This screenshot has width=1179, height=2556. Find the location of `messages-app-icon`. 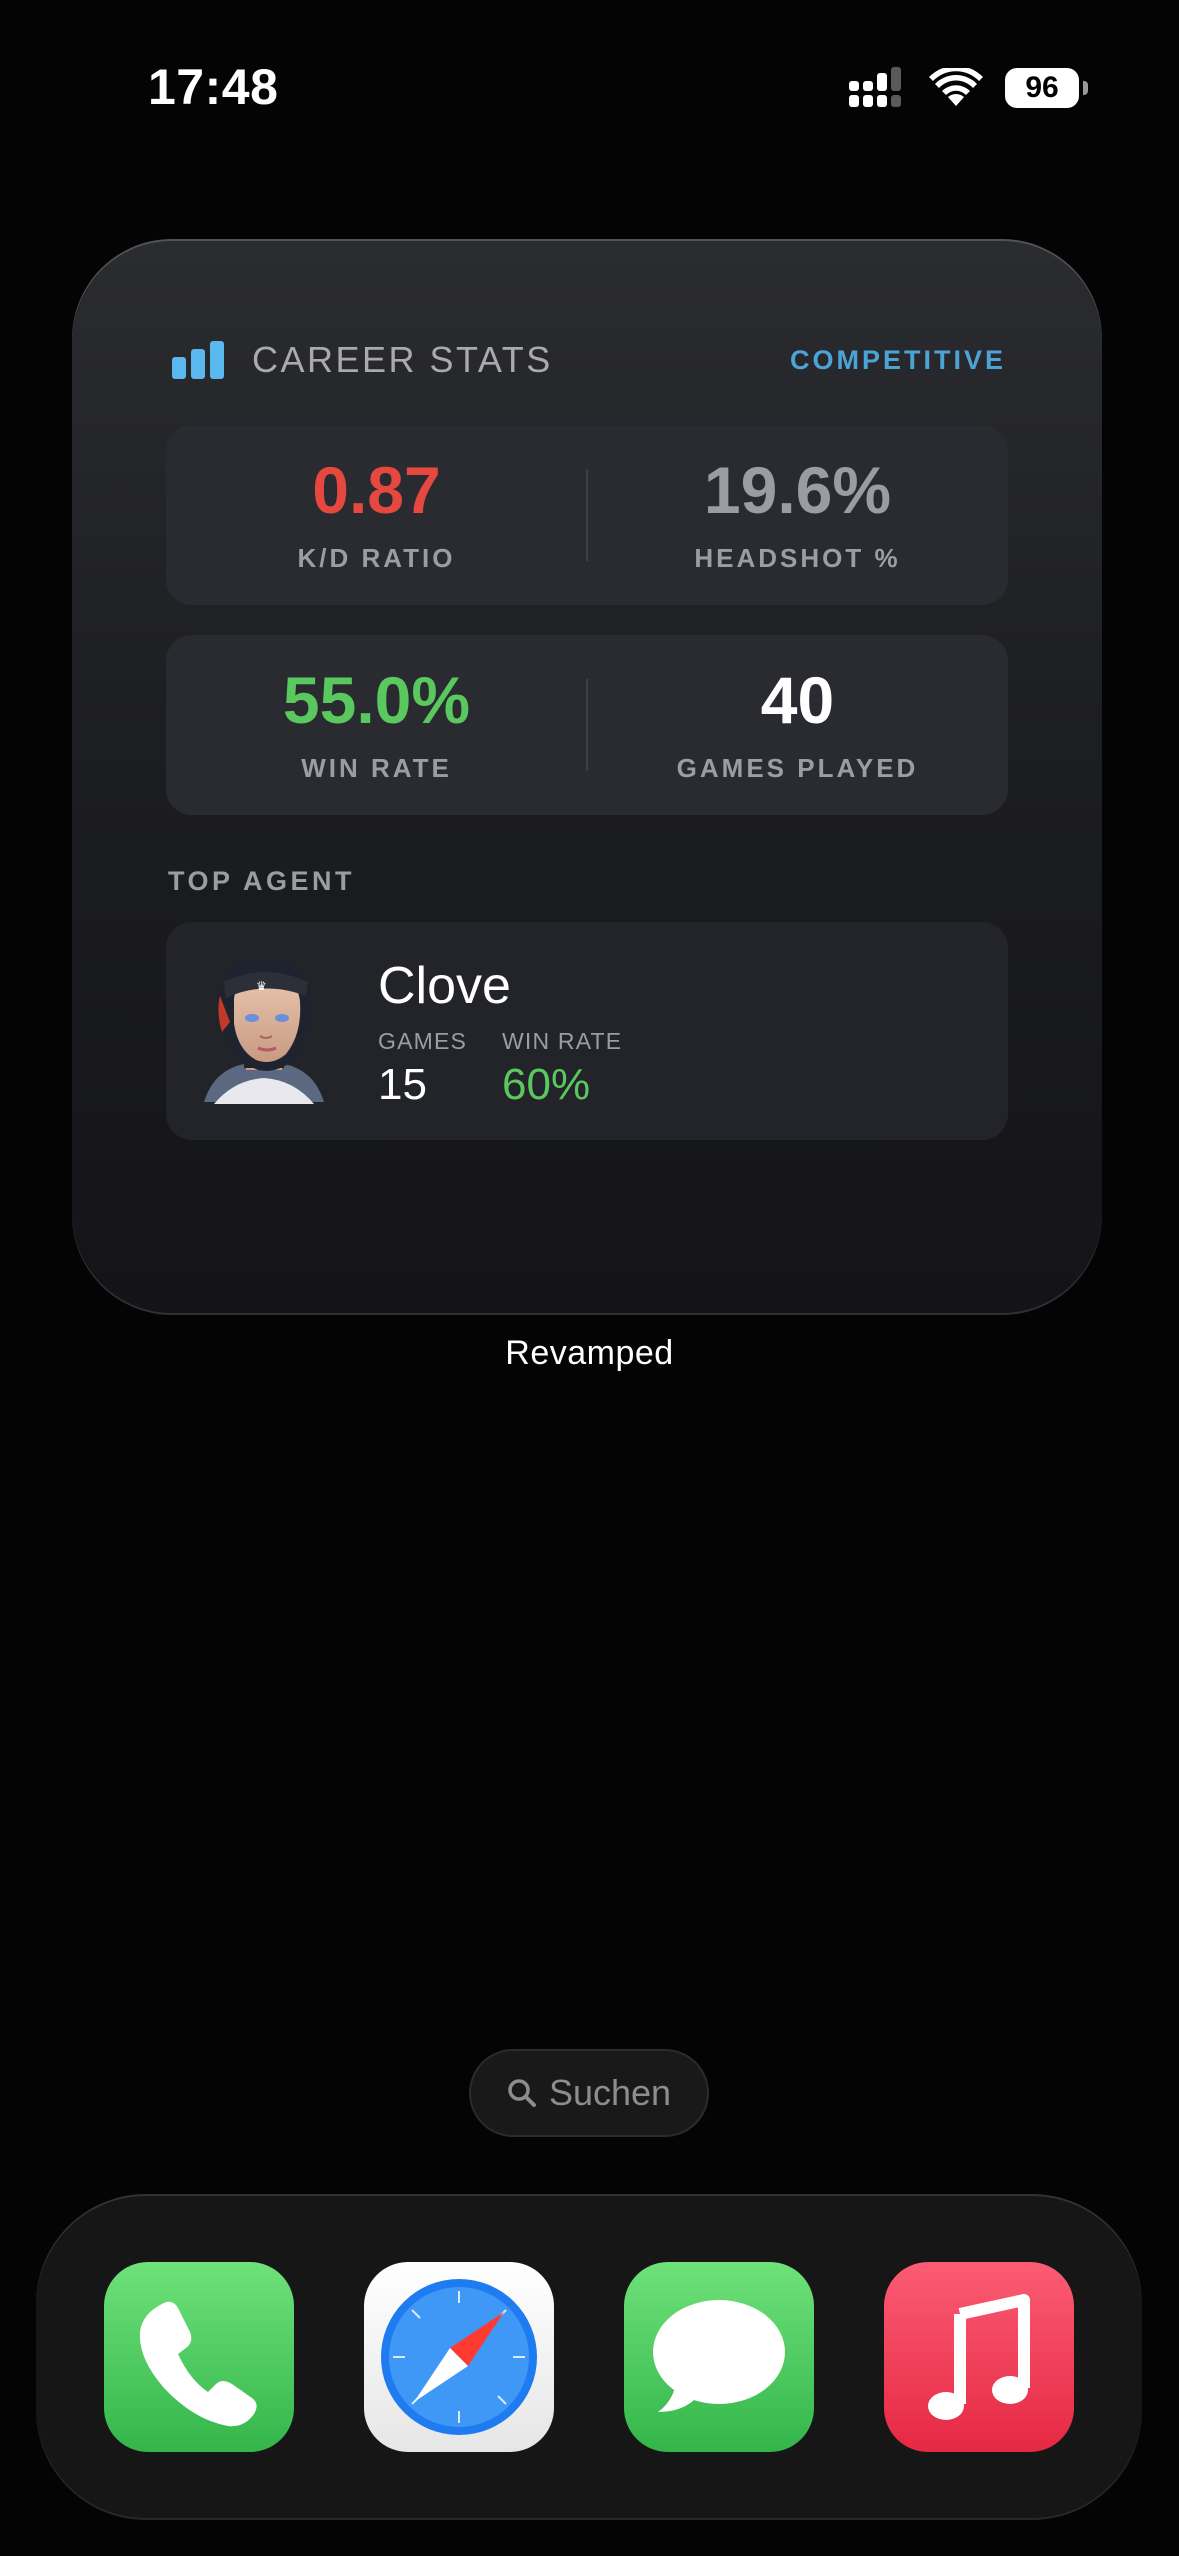

messages-app-icon is located at coordinates (719, 2357).